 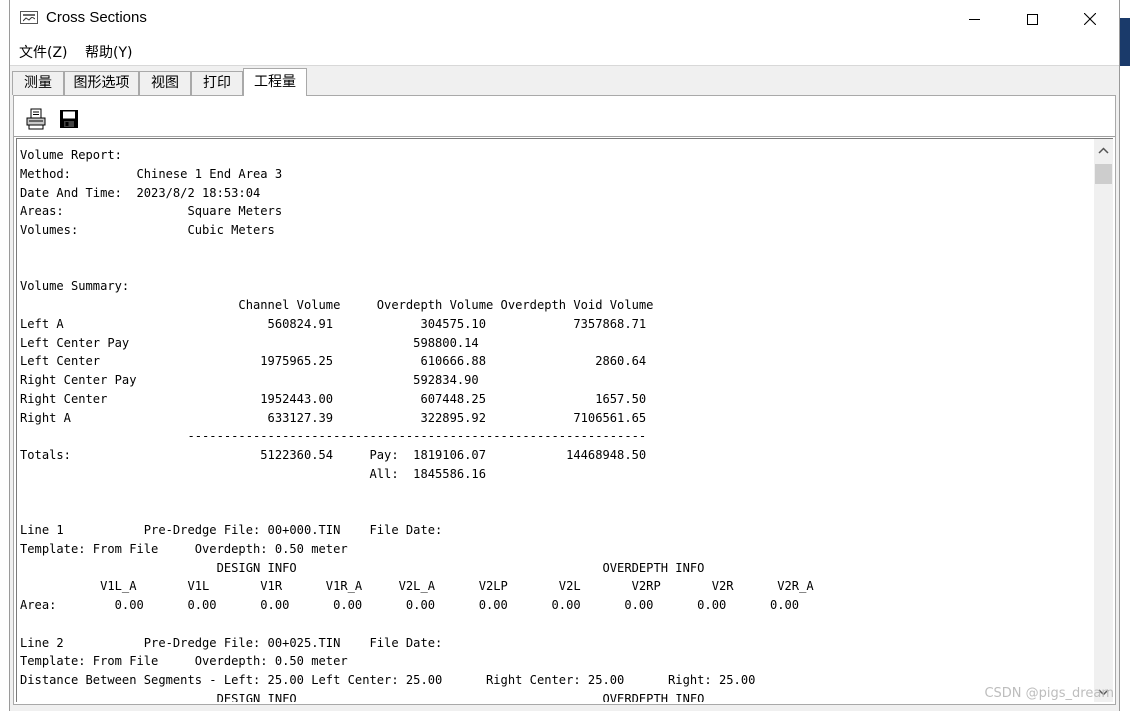 I want to click on save-button, so click(x=69, y=119).